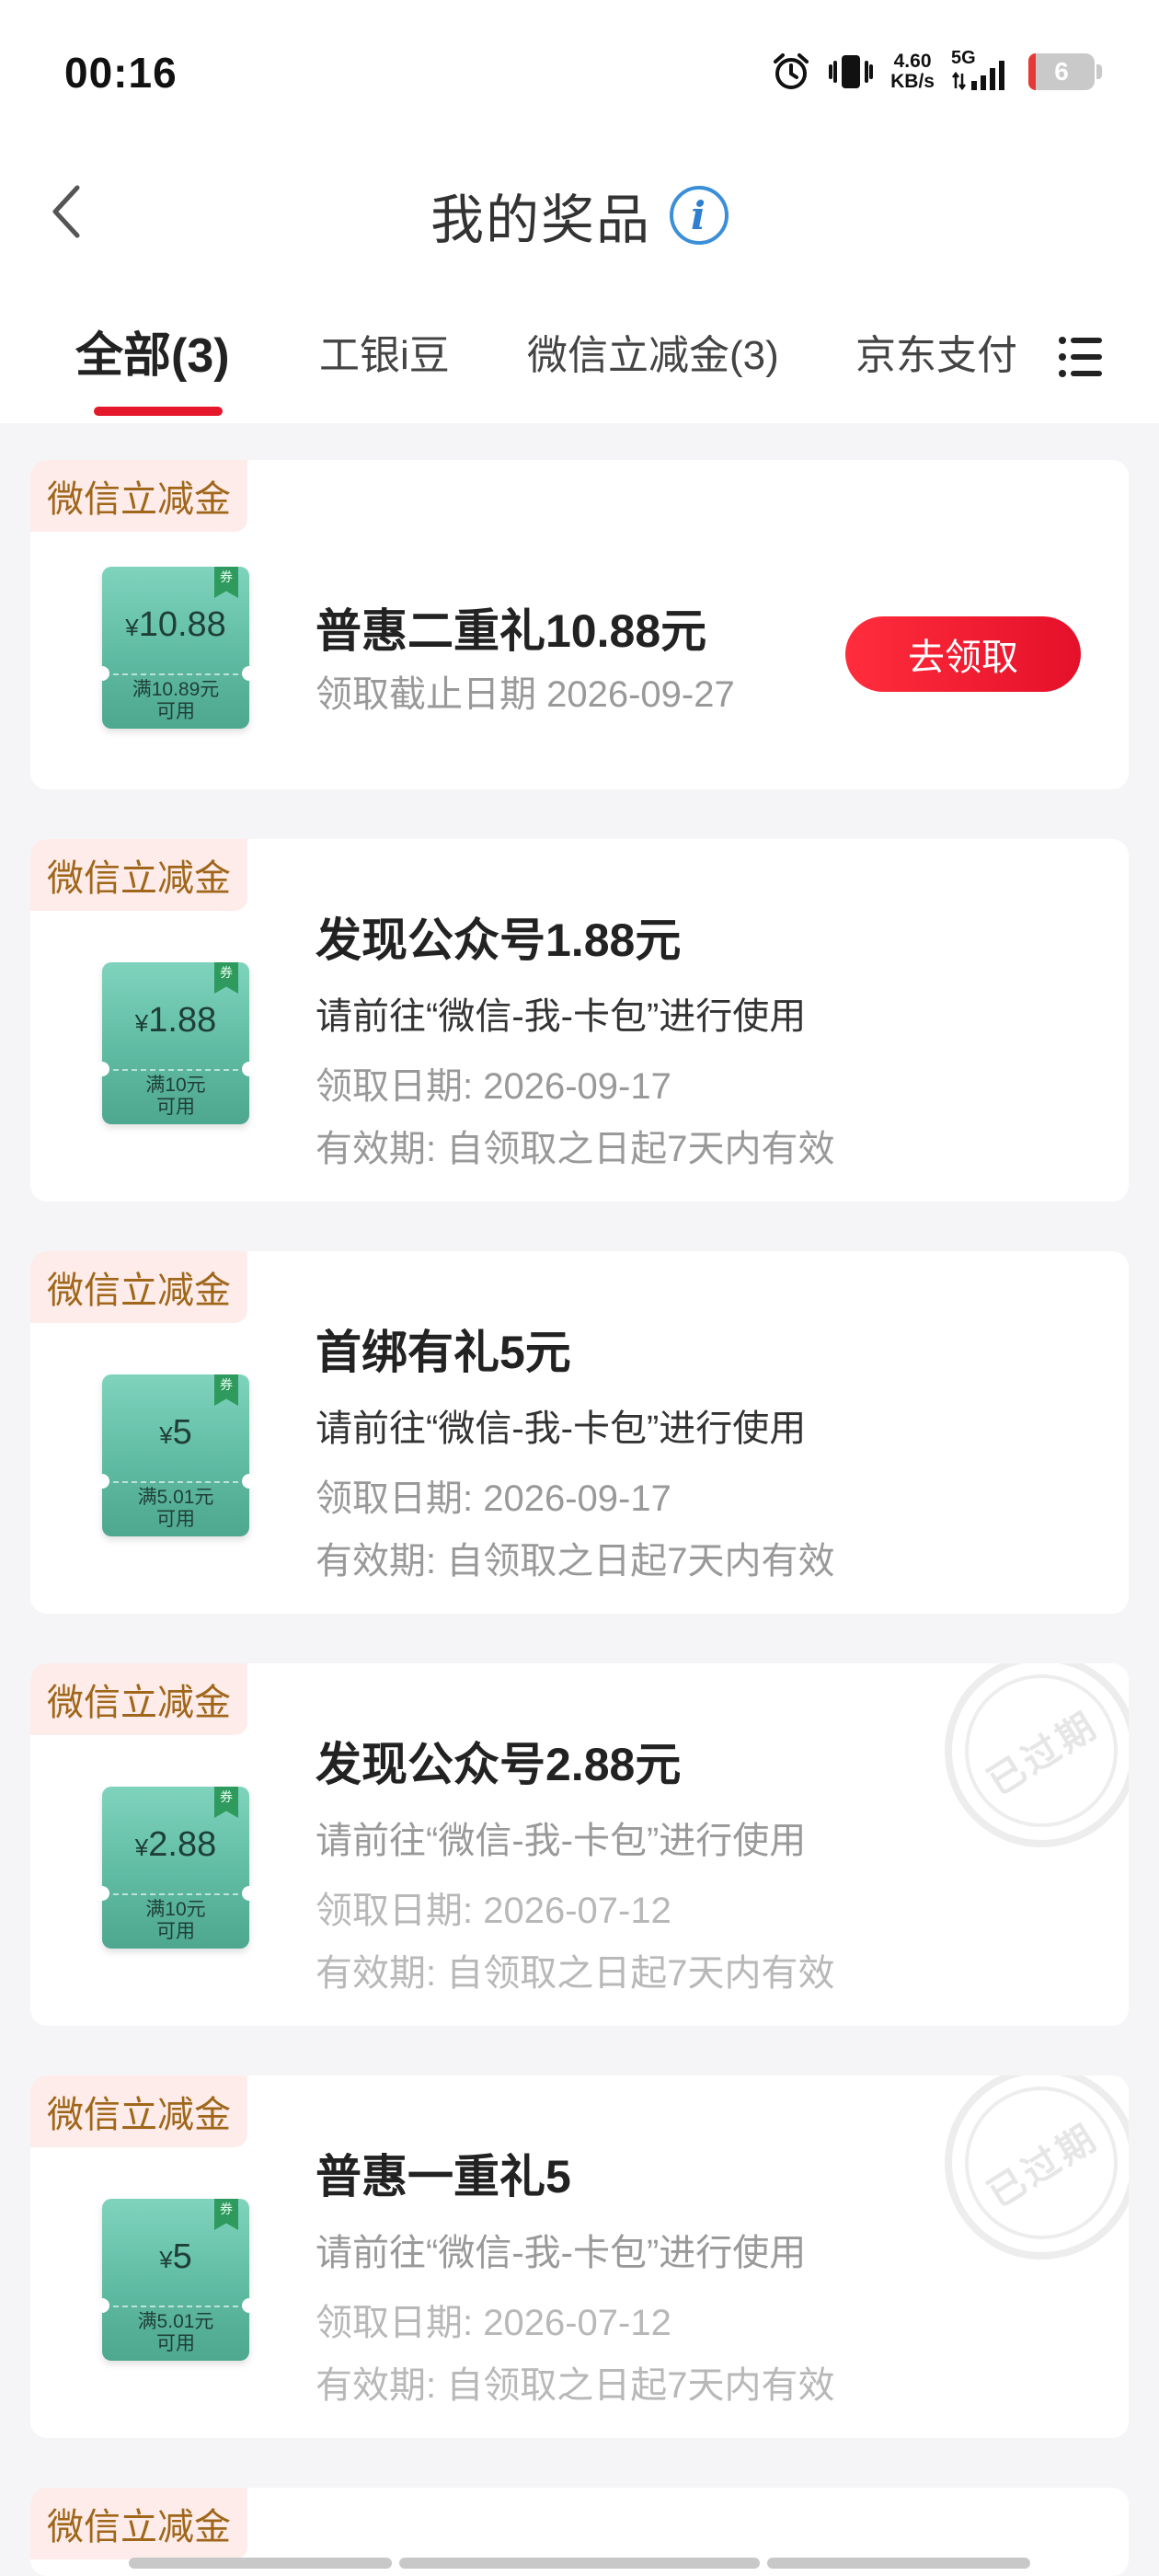  What do you see at coordinates (699, 215) in the screenshot?
I see `info-icon: i` at bounding box center [699, 215].